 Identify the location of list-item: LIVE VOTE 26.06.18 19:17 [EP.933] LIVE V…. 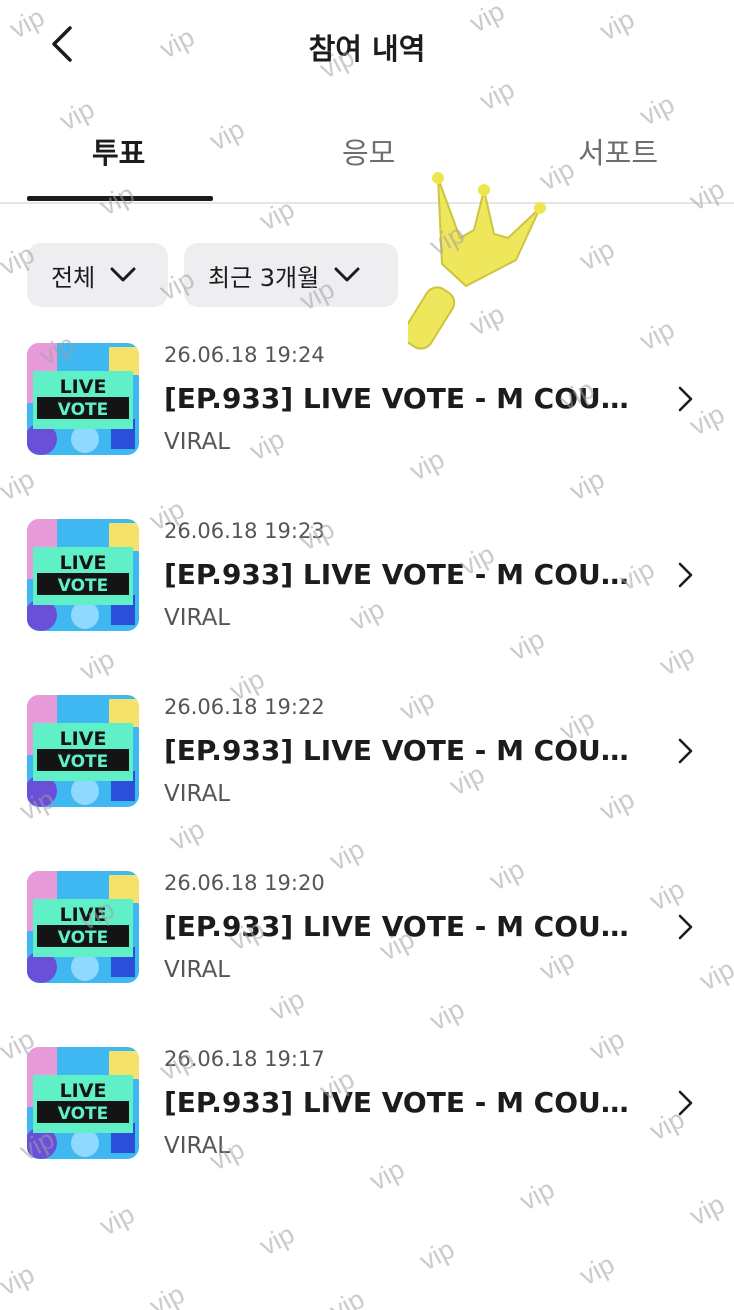
(367, 1122).